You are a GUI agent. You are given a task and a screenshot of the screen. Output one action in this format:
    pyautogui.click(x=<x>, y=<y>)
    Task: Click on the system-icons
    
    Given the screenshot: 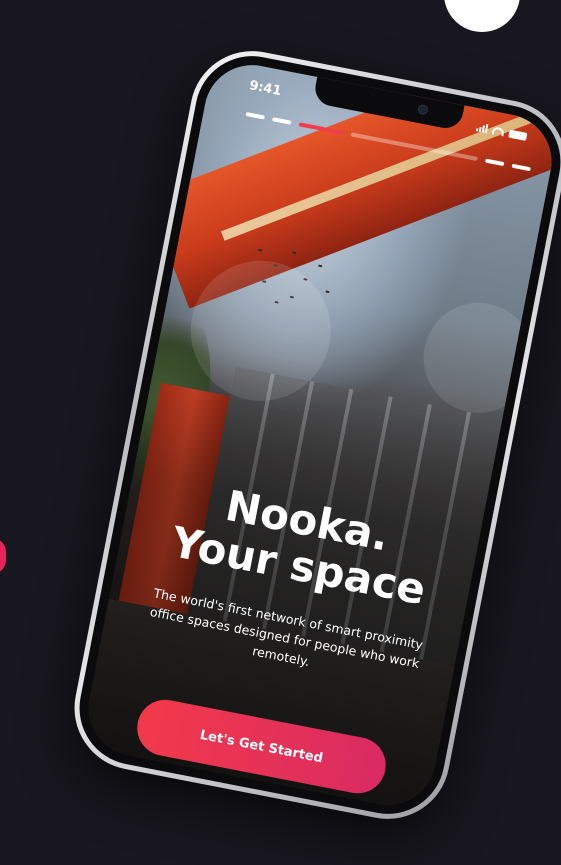 What is the action you would take?
    pyautogui.click(x=501, y=131)
    